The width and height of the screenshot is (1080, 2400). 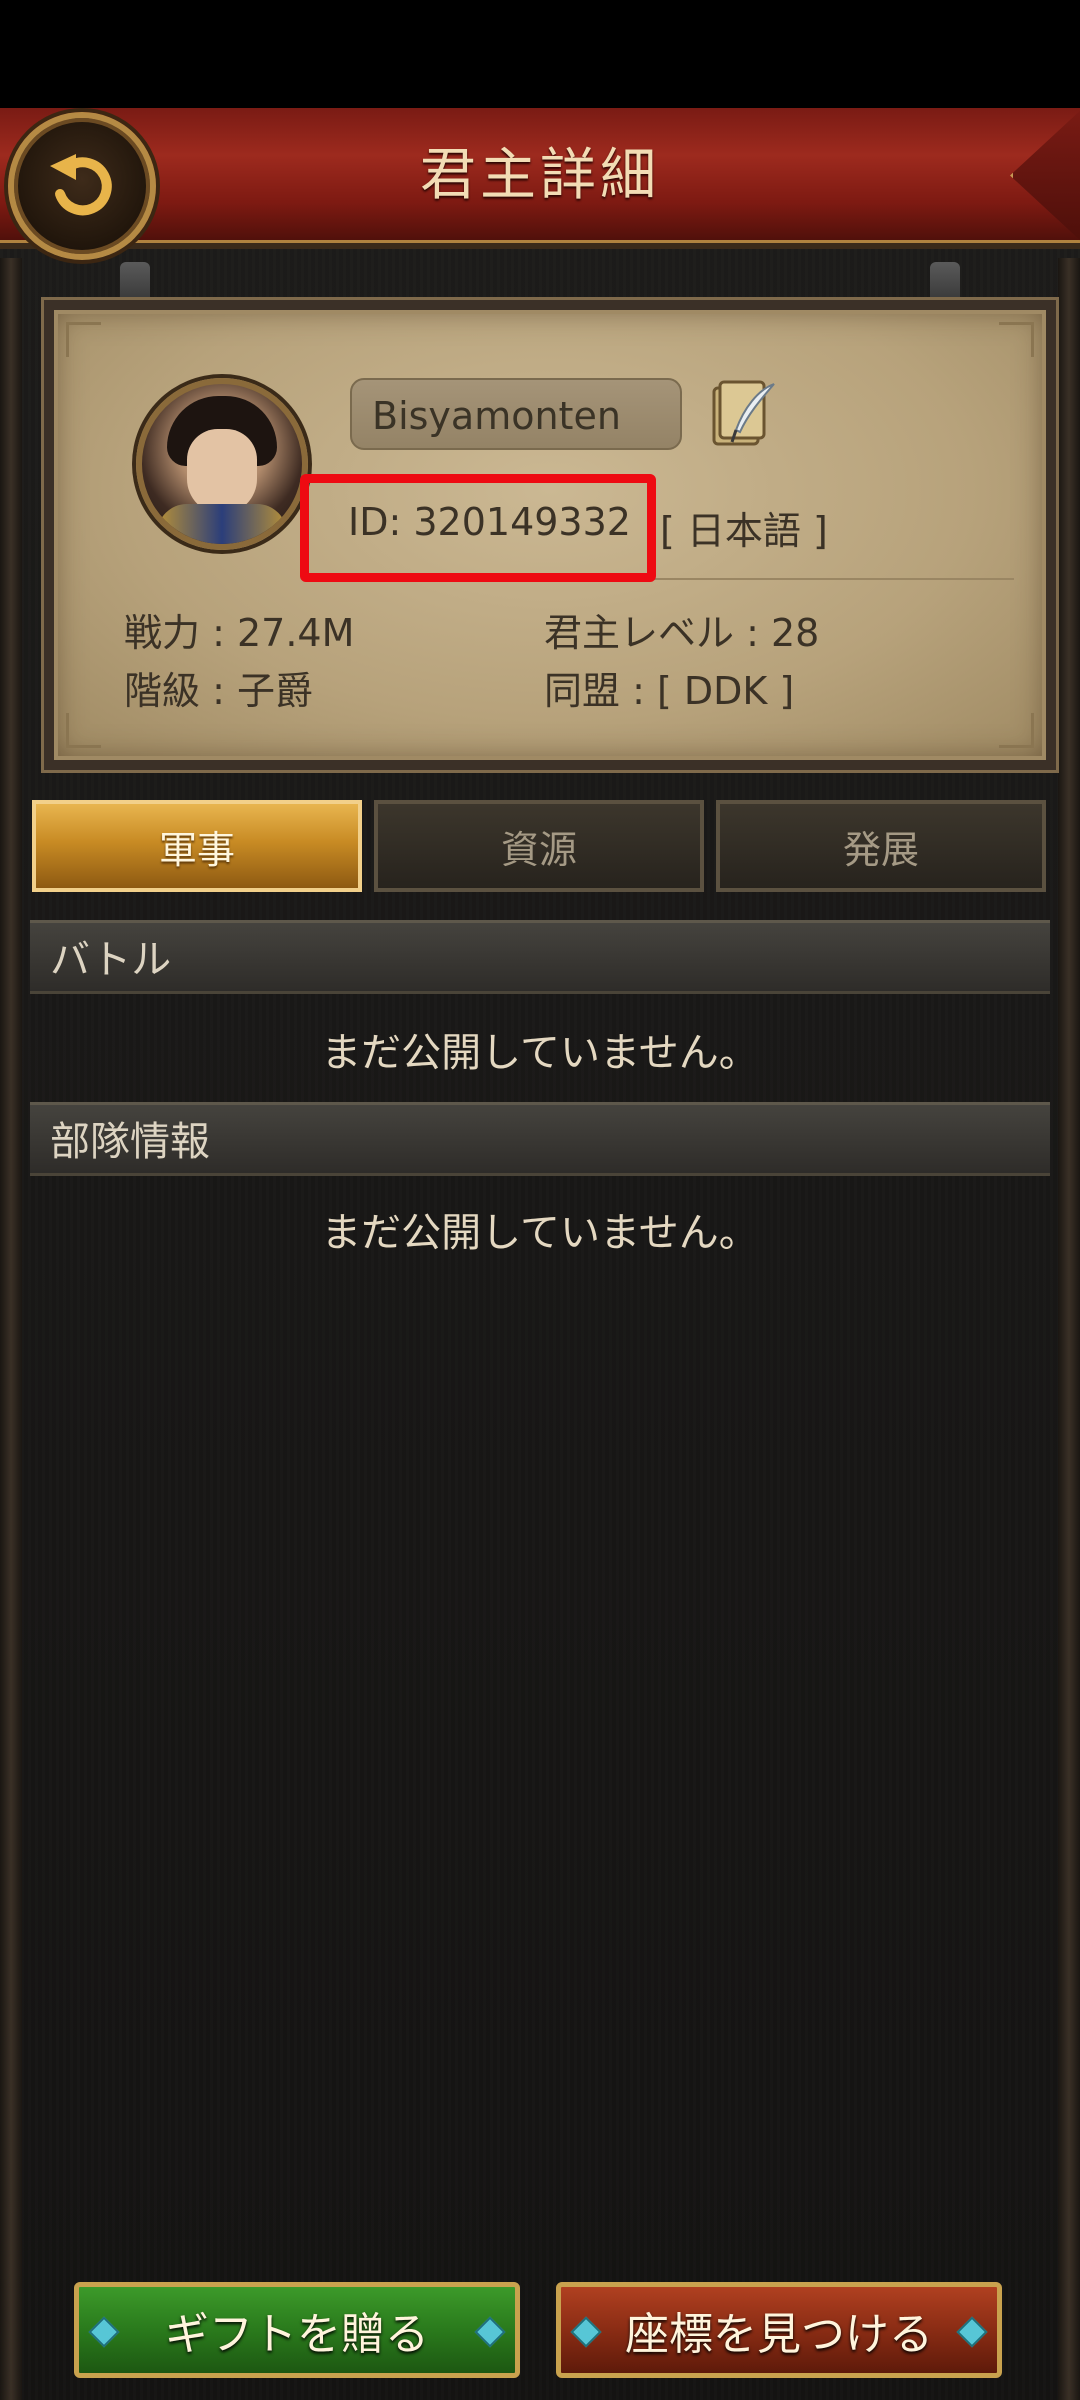 What do you see at coordinates (197, 846) in the screenshot?
I see `tab-military: 軍事` at bounding box center [197, 846].